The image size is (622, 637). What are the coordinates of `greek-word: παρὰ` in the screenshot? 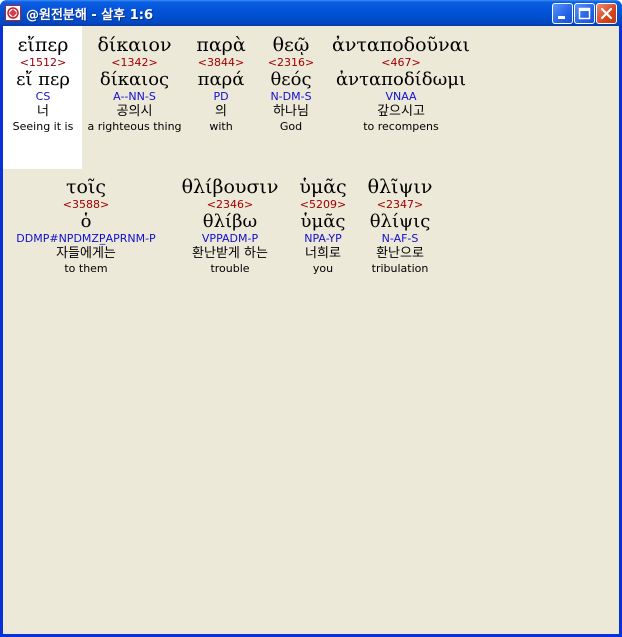 It's located at (221, 45).